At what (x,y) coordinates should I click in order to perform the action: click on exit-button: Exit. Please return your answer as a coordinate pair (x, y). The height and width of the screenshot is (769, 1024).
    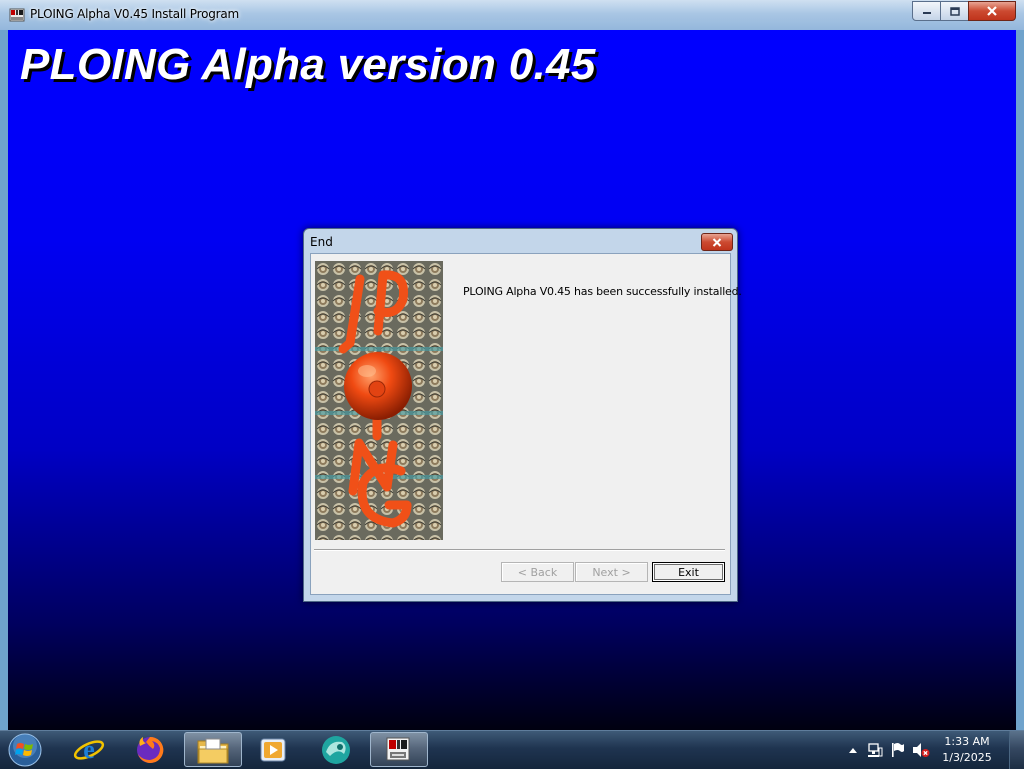
    Looking at the image, I should click on (688, 572).